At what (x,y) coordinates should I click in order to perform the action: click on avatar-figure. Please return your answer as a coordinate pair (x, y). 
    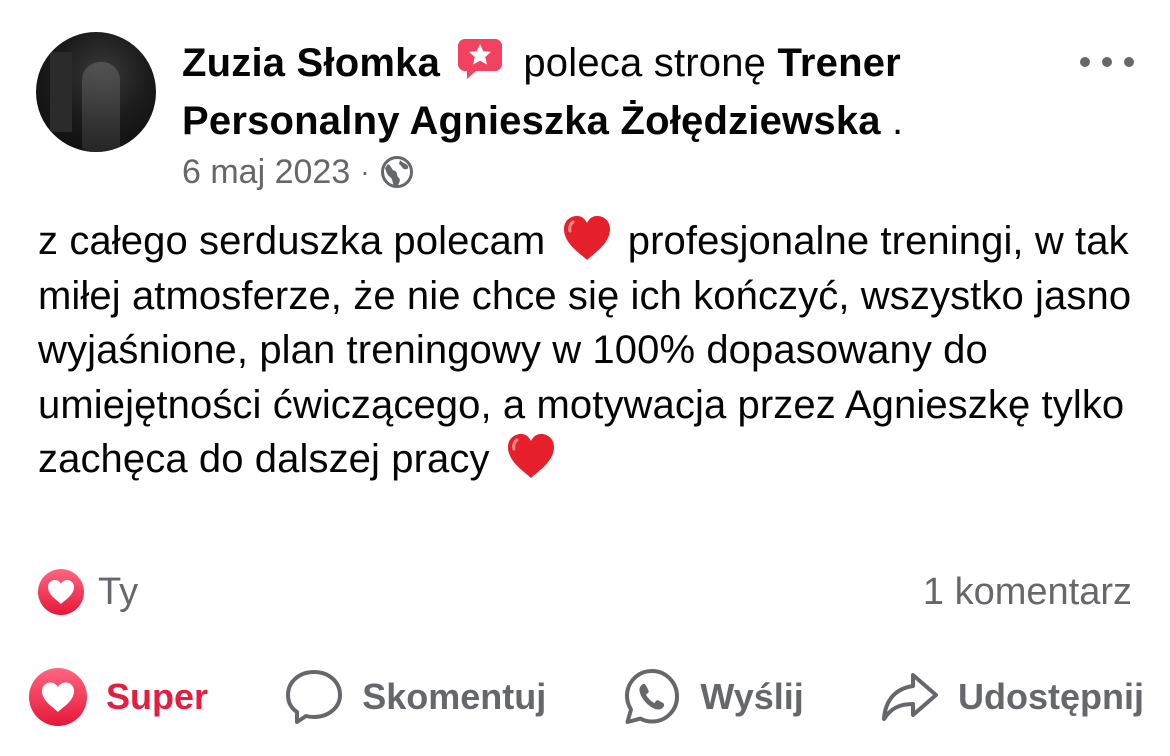
    Looking at the image, I should click on (101, 107).